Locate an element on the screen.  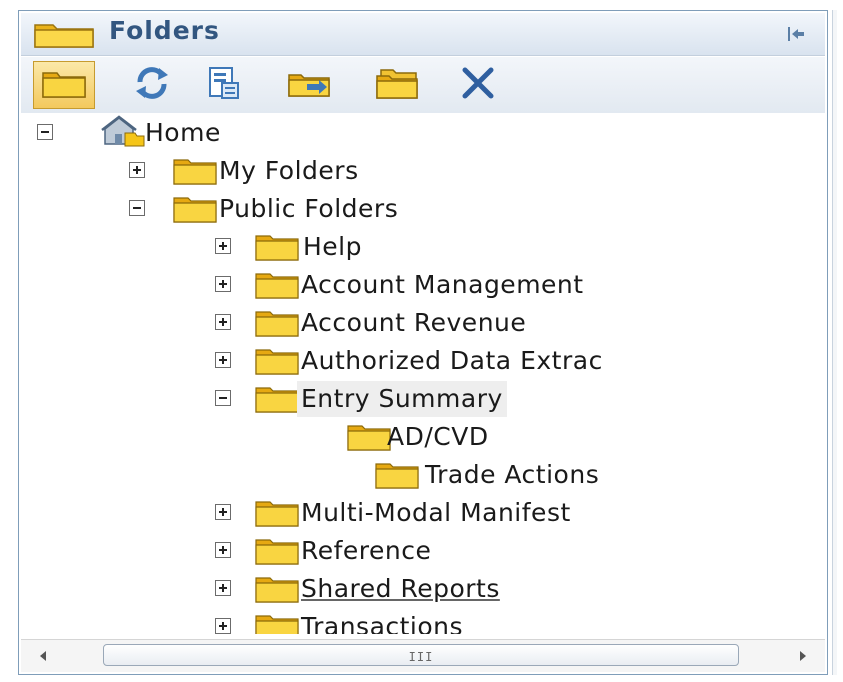
collapse-left-icon is located at coordinates (796, 34).